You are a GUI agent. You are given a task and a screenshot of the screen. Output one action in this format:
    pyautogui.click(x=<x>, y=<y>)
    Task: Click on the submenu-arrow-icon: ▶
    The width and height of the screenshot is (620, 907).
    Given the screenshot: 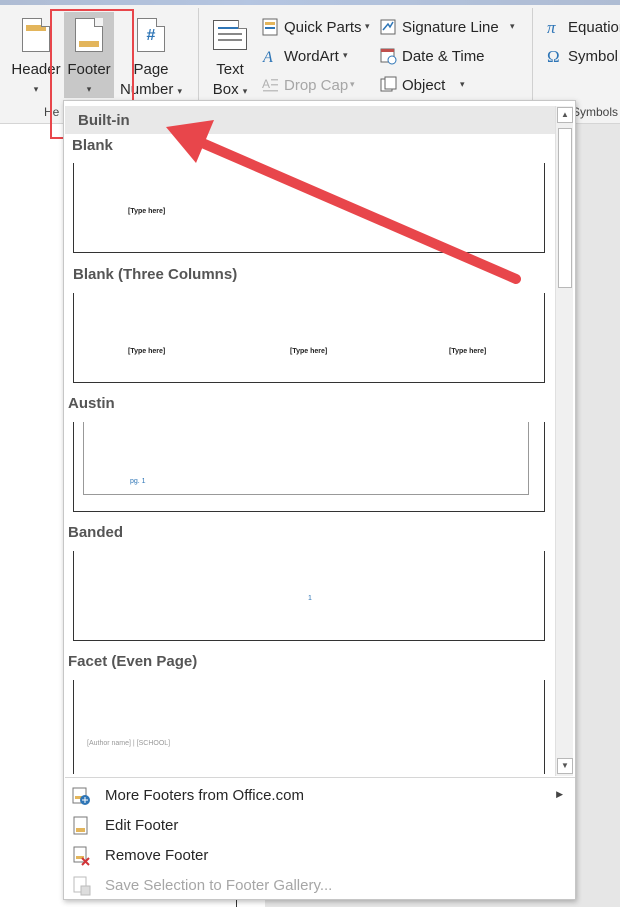 What is the action you would take?
    pyautogui.click(x=559, y=794)
    